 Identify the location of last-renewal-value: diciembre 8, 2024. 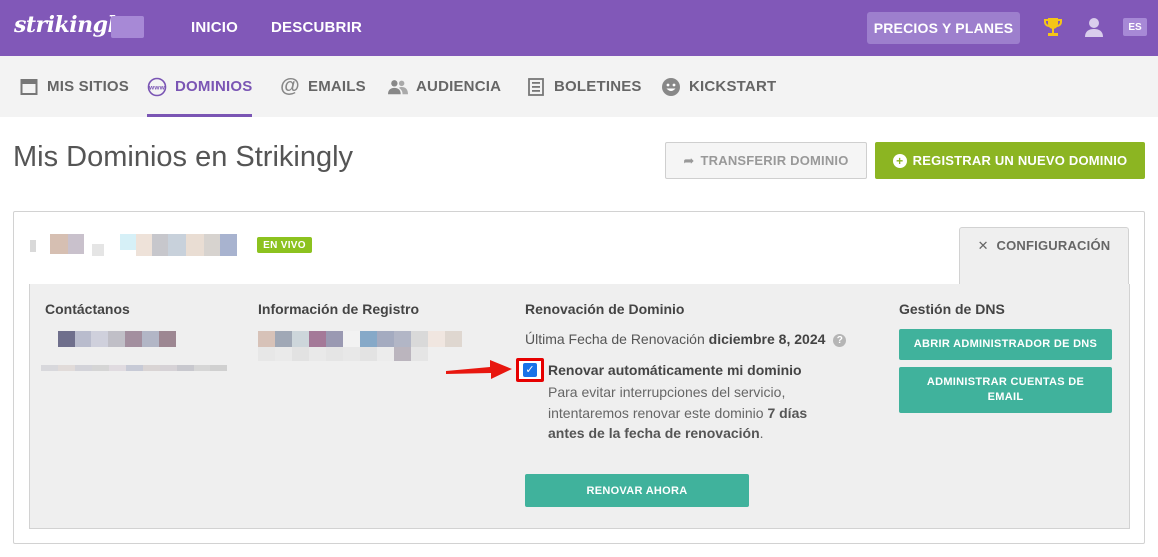
(767, 339).